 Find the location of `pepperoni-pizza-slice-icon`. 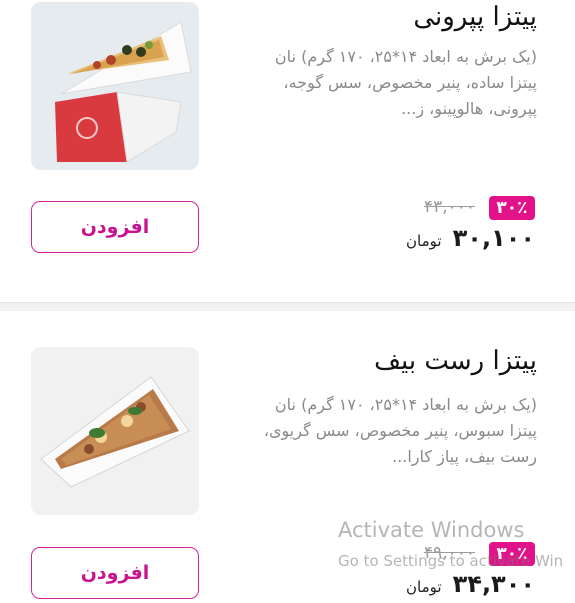

pepperoni-pizza-slice-icon is located at coordinates (115, 86).